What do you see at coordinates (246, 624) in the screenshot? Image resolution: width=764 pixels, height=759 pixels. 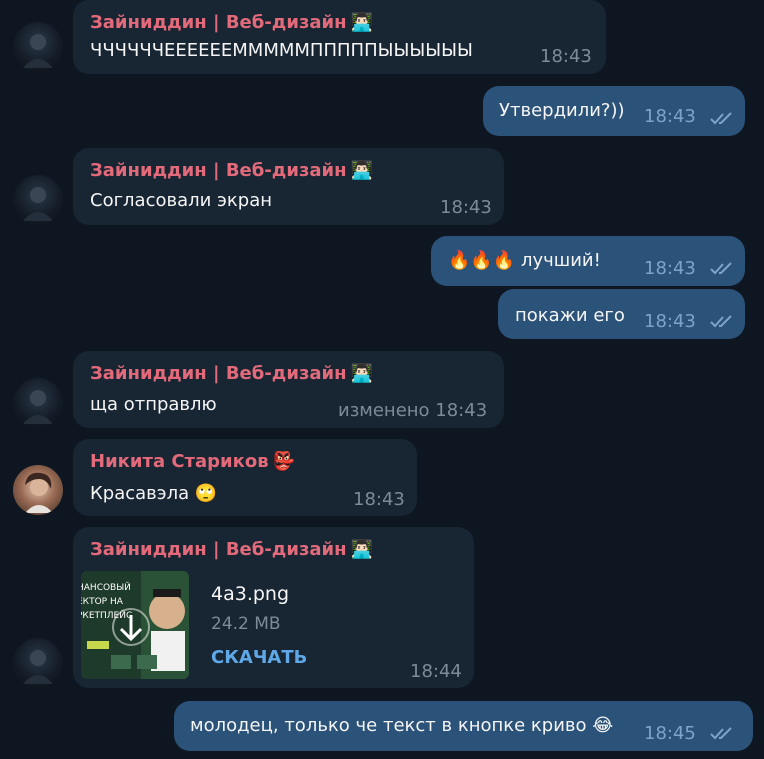 I see `file-size: 24.2 MB` at bounding box center [246, 624].